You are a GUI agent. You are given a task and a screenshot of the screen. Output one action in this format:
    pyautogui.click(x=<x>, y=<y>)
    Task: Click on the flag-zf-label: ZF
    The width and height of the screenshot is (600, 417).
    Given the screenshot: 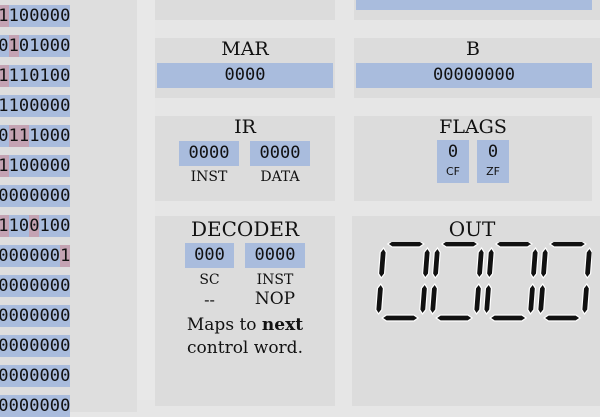 What is the action you would take?
    pyautogui.click(x=493, y=171)
    